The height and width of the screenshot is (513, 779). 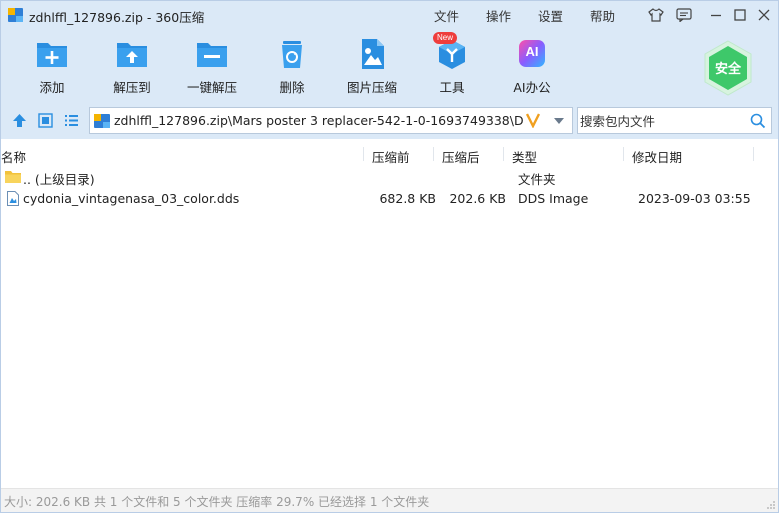 What do you see at coordinates (131, 198) in the screenshot?
I see `row-name: cydonia_vintagenasa_03_color.dds` at bounding box center [131, 198].